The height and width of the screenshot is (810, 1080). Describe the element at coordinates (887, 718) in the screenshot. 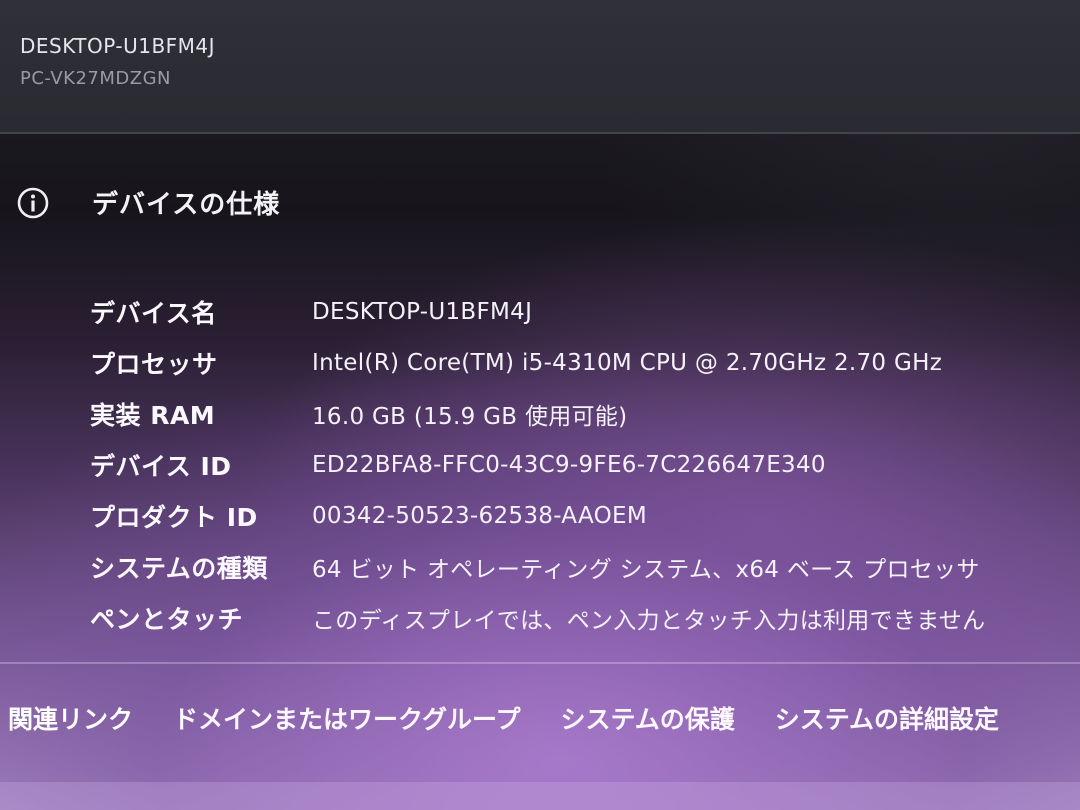

I see `link-advanced-system-settings: システムの詳細設定` at that location.